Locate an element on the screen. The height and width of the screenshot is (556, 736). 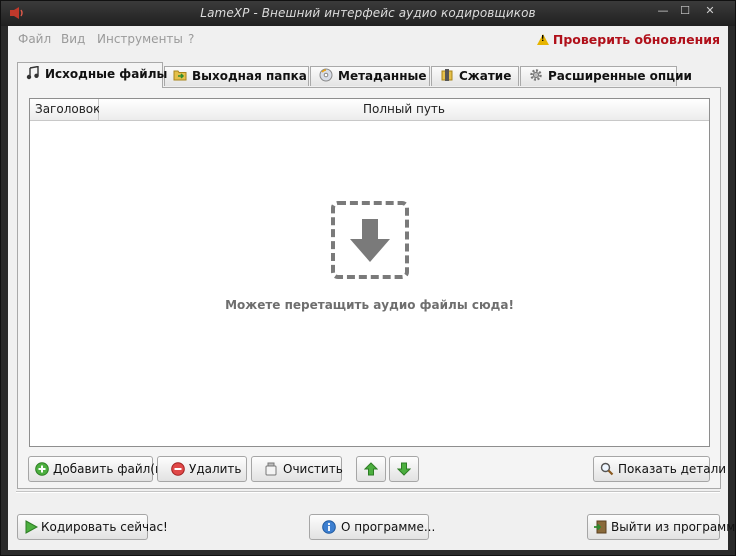
magnifier-icon is located at coordinates (607, 469).